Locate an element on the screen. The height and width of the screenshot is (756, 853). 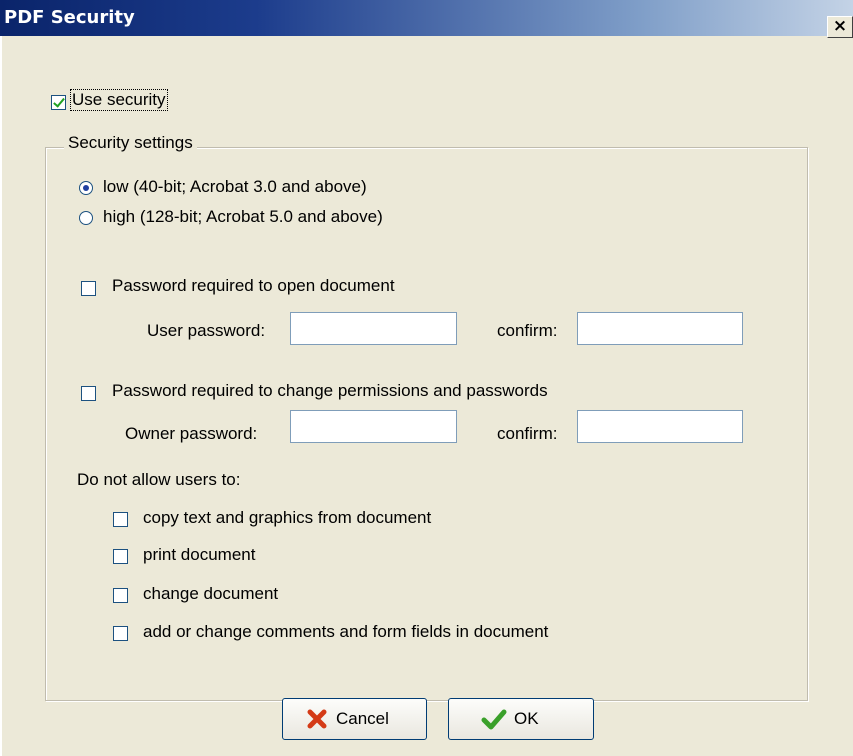
security-settings-legend: Security settings is located at coordinates (130, 143).